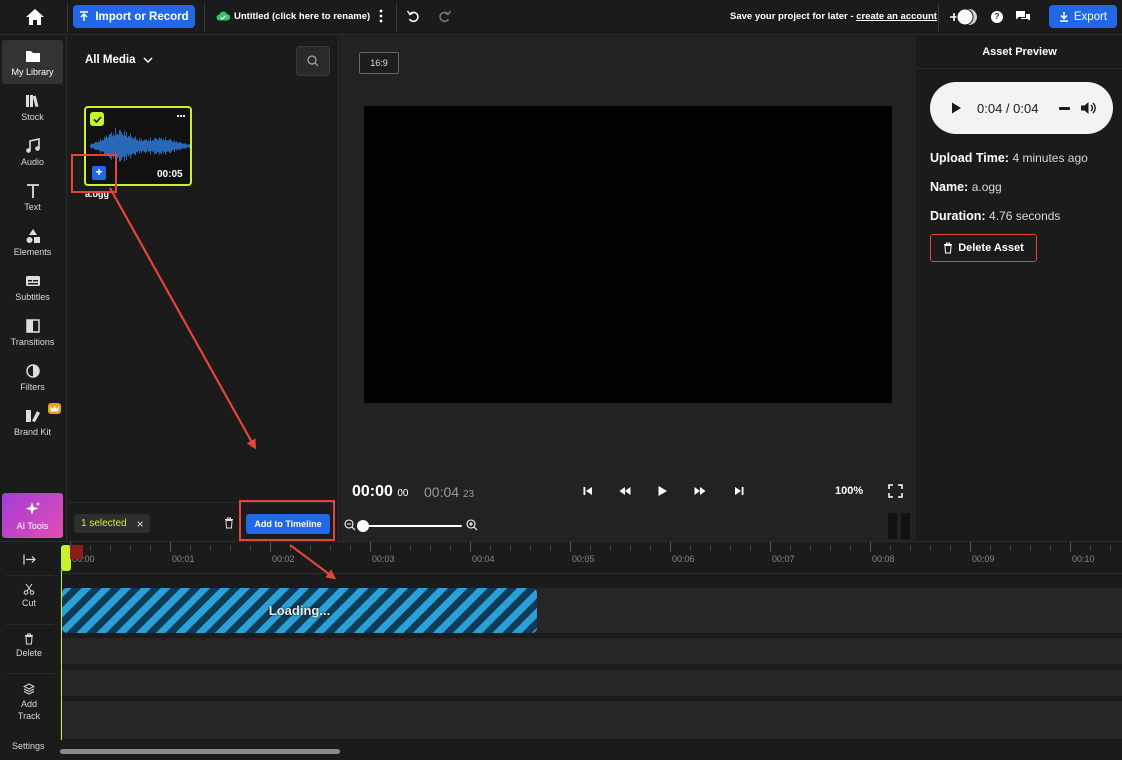 The width and height of the screenshot is (1122, 760). What do you see at coordinates (181, 116) in the screenshot?
I see `more-horizontal-icon` at bounding box center [181, 116].